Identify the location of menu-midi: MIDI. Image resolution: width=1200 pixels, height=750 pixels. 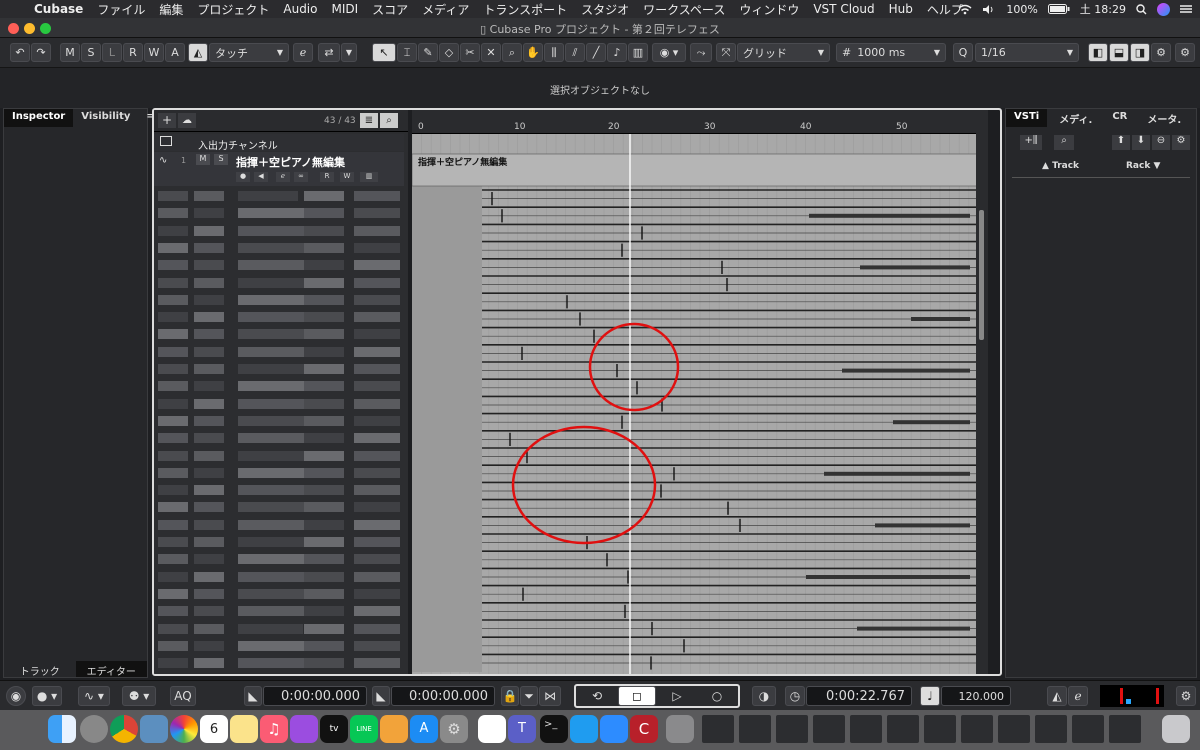
(344, 9).